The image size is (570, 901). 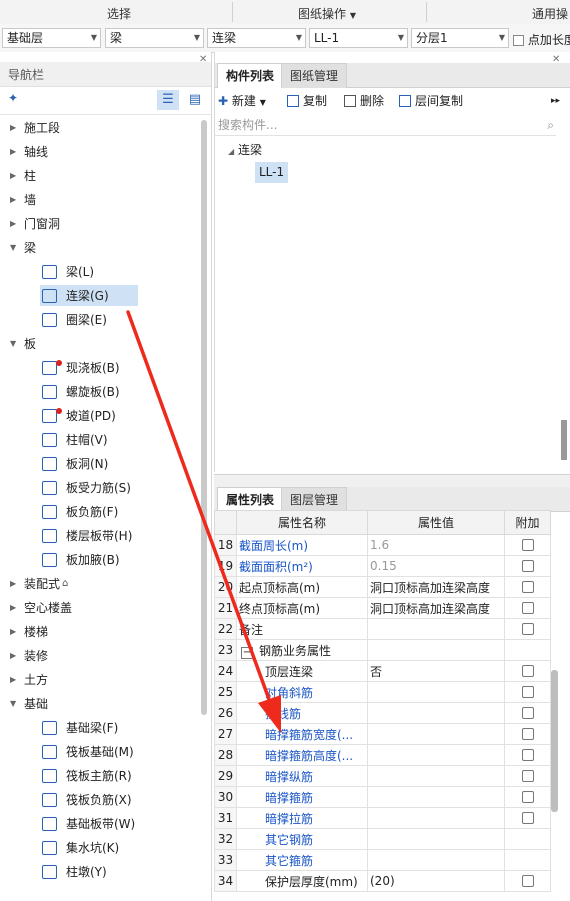 What do you see at coordinates (327, 13) in the screenshot?
I see `ribbon-tab-drawing-ops: 图纸操作 ▼` at bounding box center [327, 13].